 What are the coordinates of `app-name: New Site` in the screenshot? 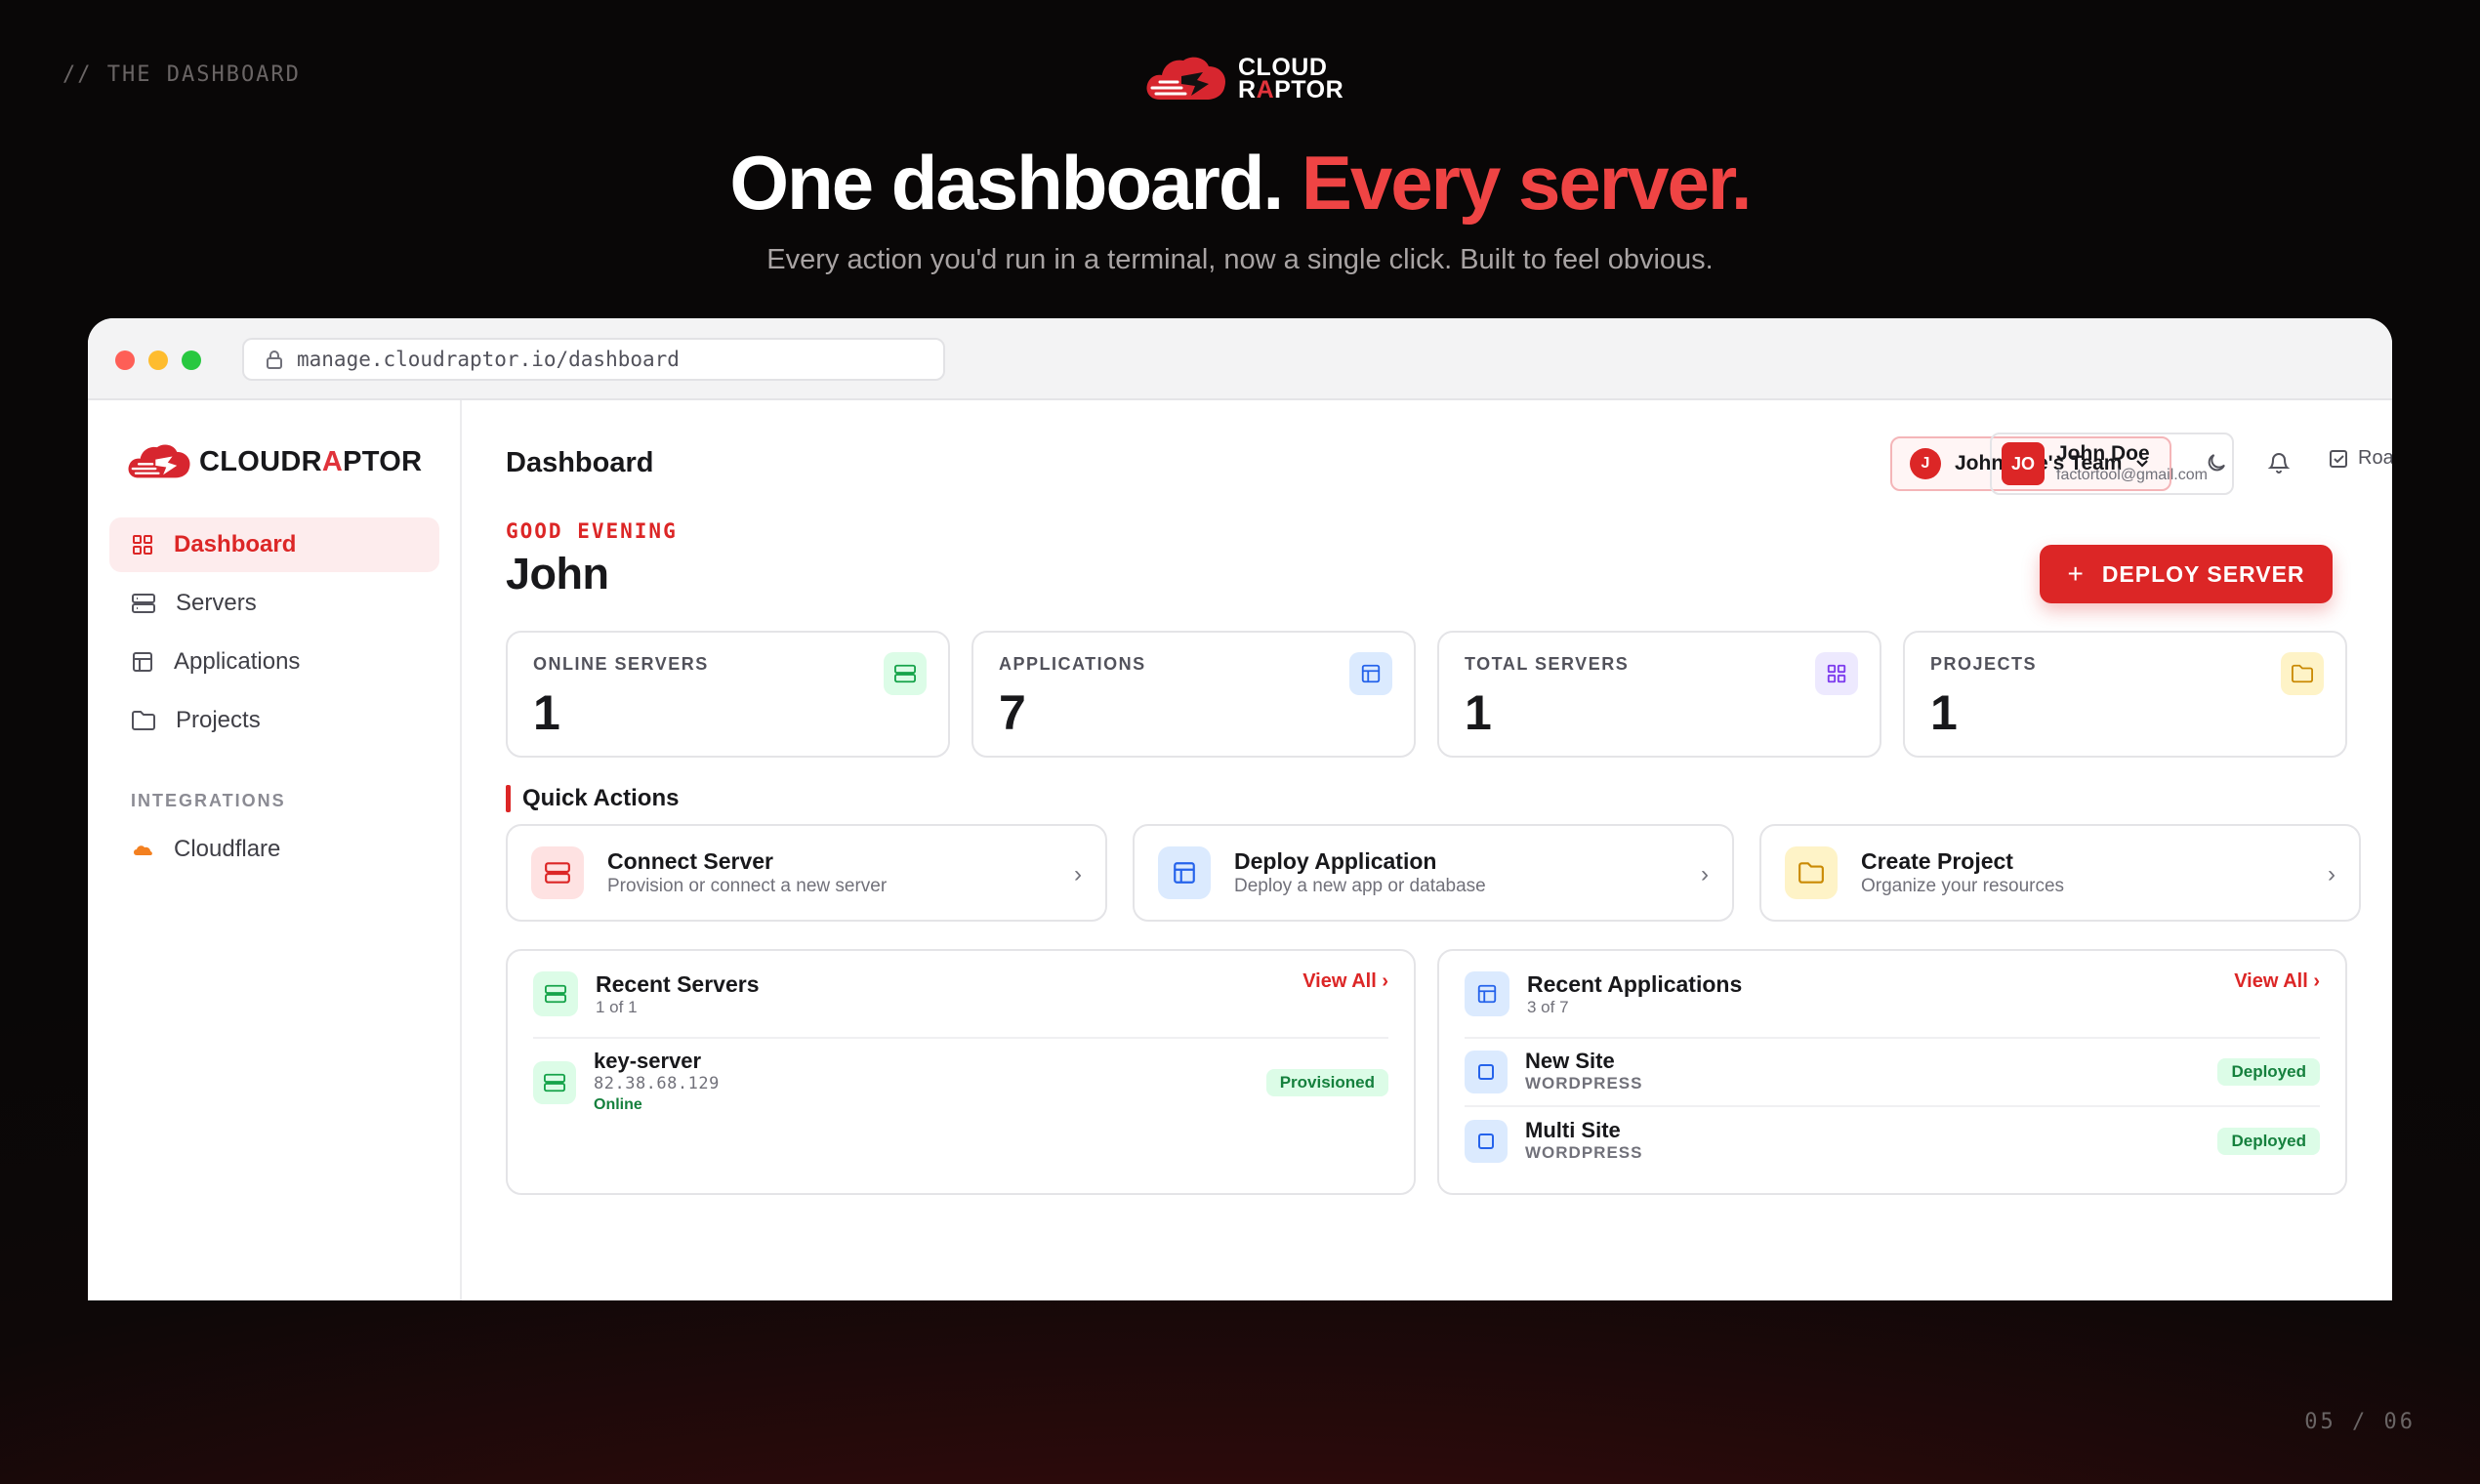 It's located at (1570, 1061).